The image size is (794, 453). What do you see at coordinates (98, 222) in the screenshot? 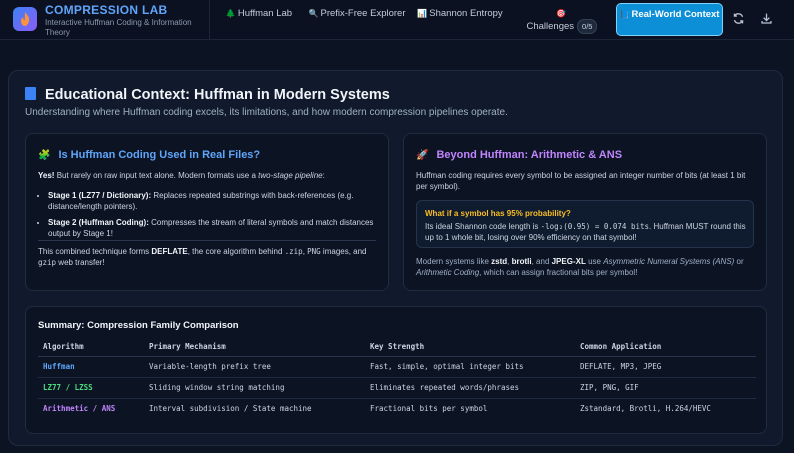
I see `stage-label: Stage 2 (Huffman Coding):` at bounding box center [98, 222].